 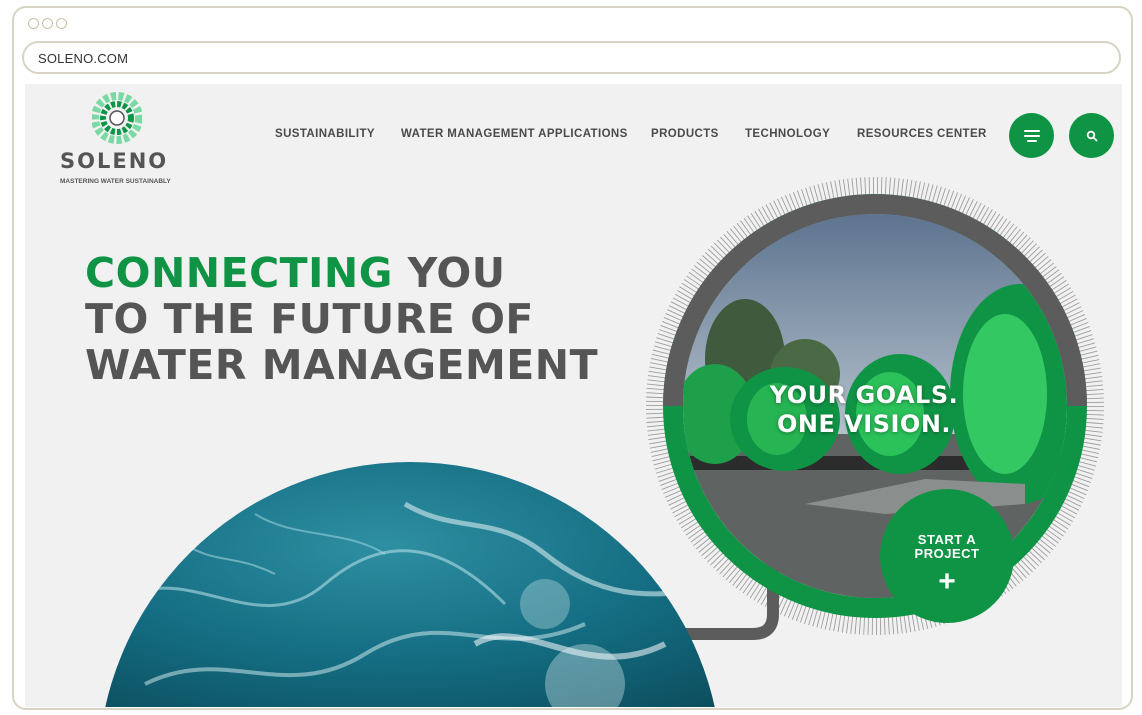 I want to click on window-controls, so click(x=47, y=23).